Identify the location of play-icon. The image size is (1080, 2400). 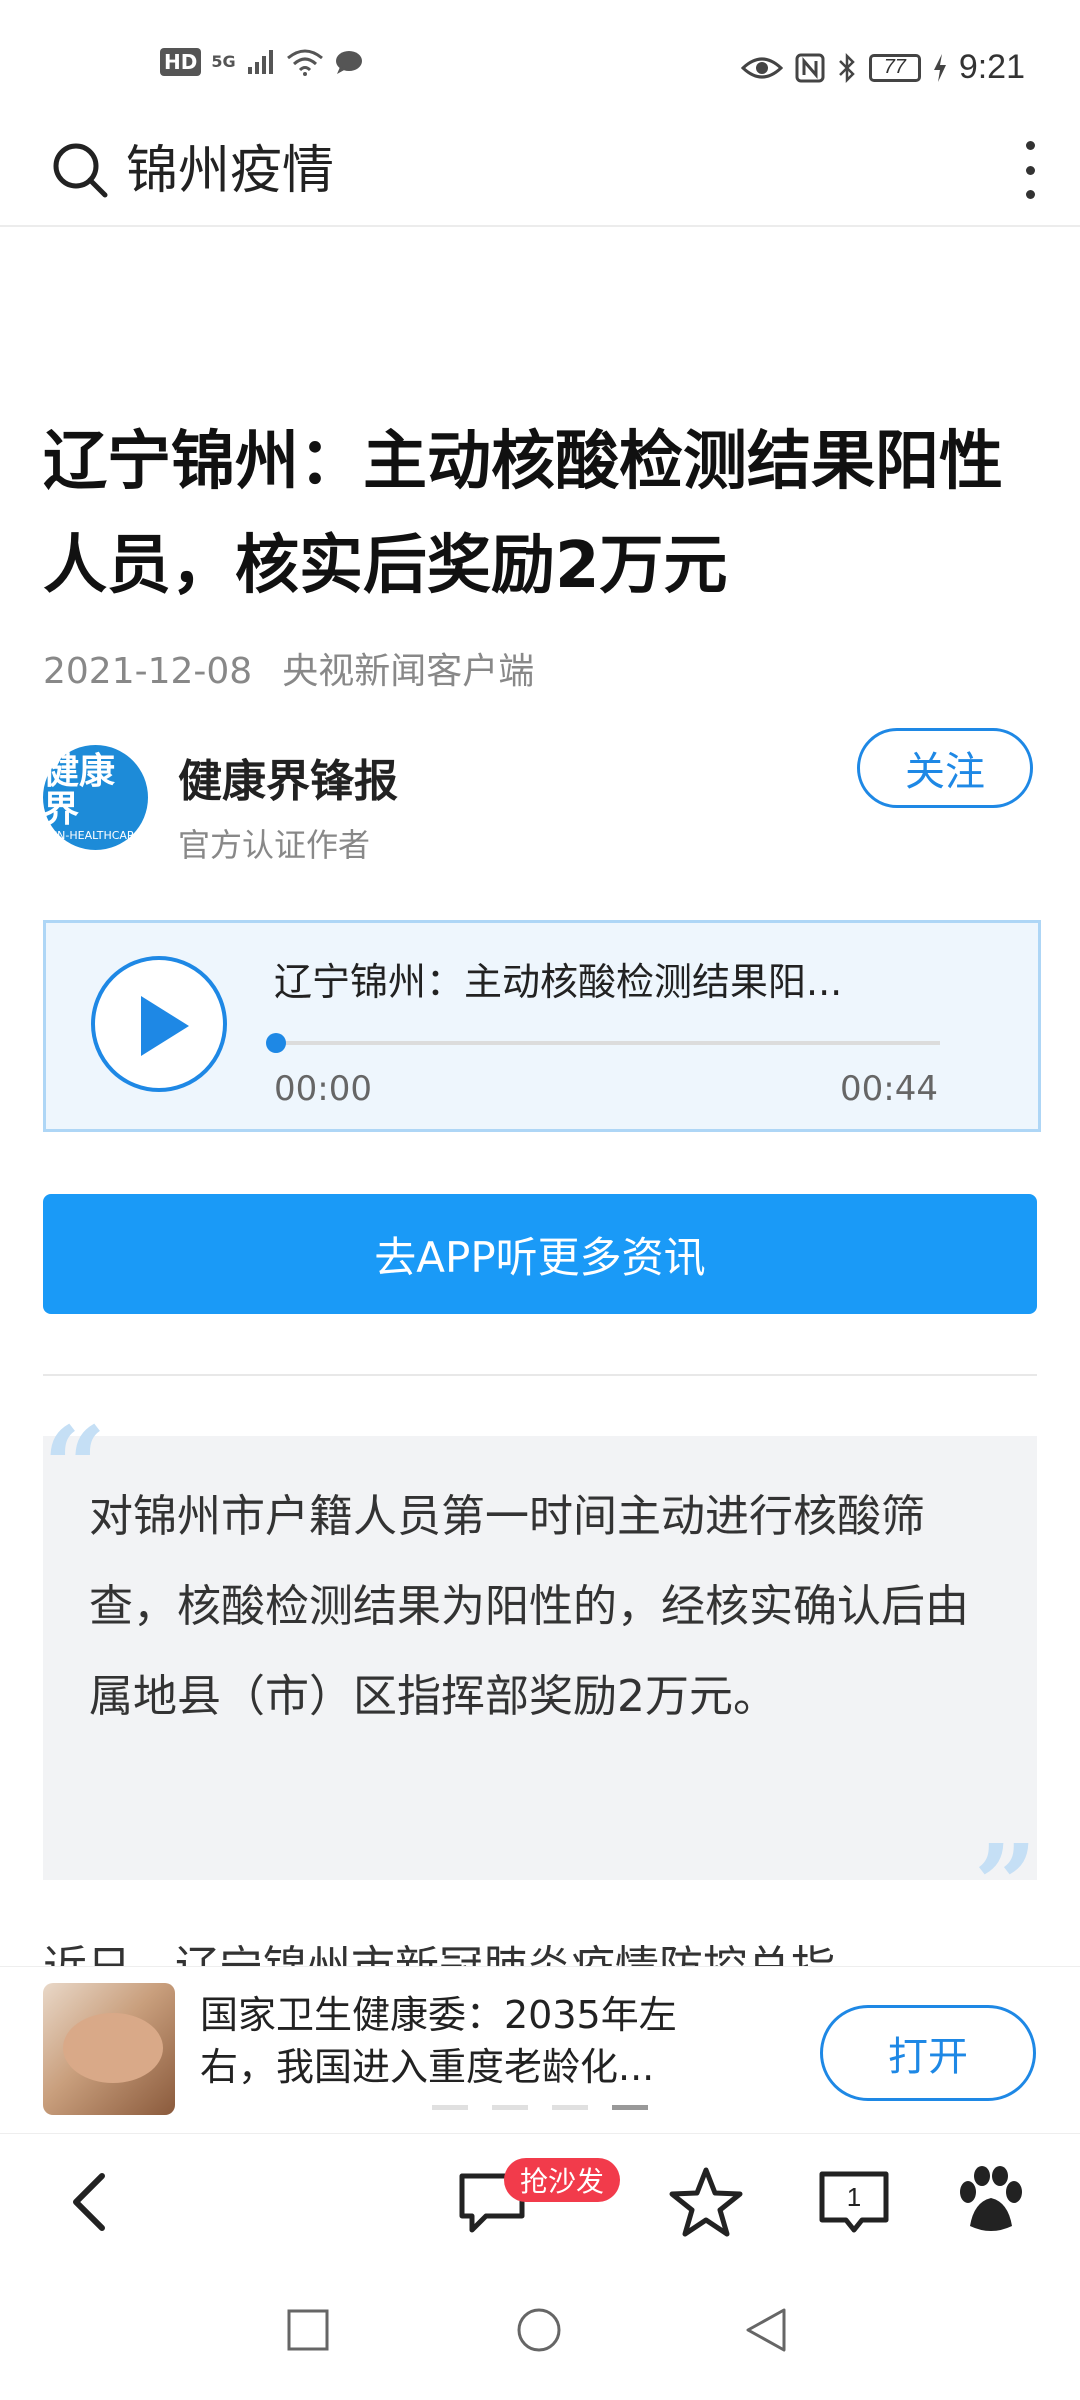
(165, 1026).